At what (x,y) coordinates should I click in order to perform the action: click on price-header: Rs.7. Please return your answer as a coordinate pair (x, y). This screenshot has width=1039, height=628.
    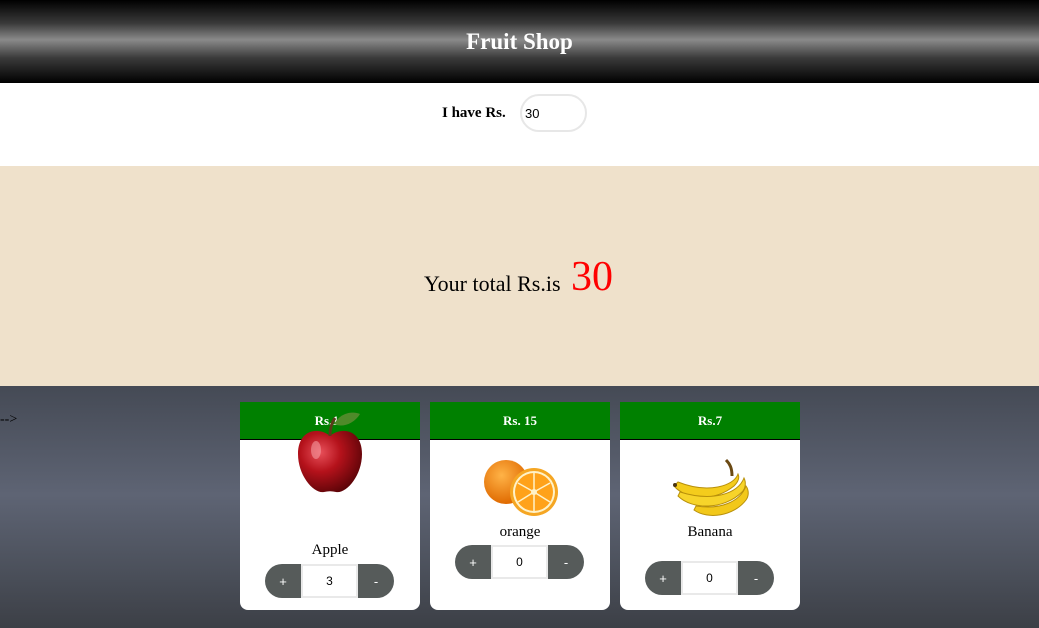
    Looking at the image, I should click on (710, 421).